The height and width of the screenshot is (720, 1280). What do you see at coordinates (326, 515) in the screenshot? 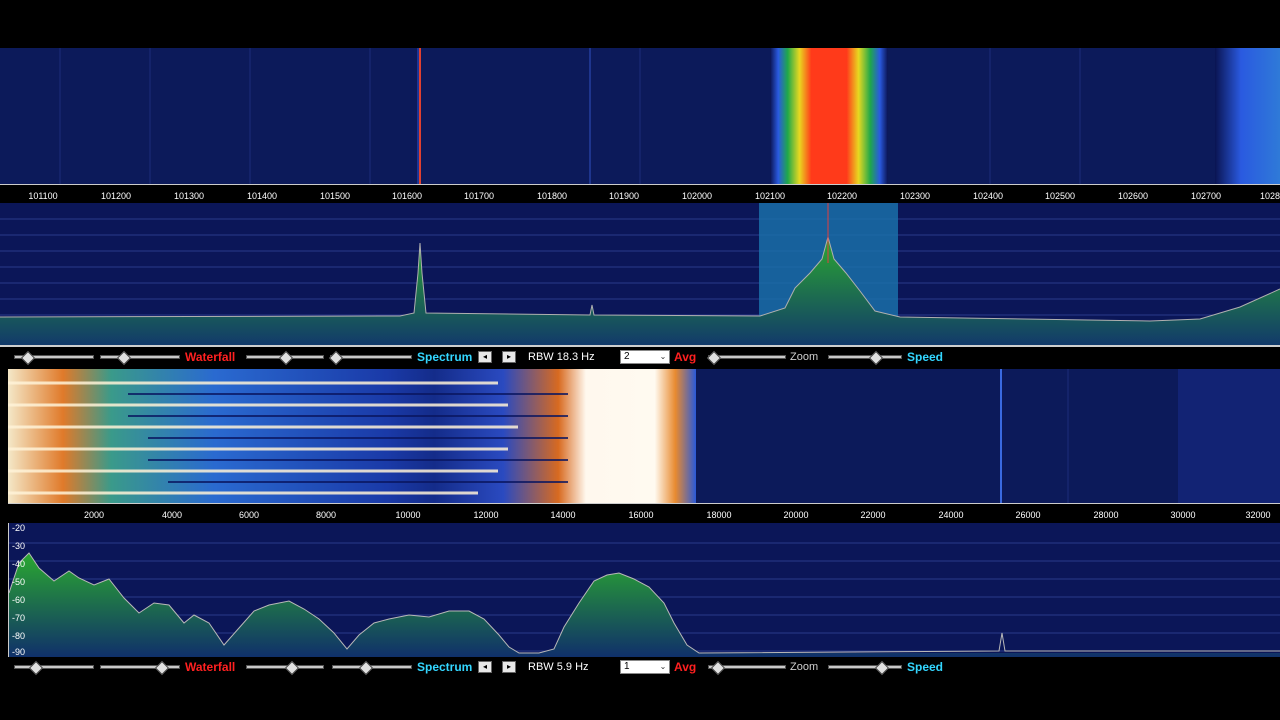
I see `audio-axis-label: 8000` at bounding box center [326, 515].